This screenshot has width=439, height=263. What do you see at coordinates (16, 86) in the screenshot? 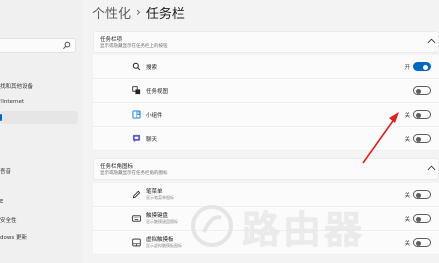
I see `sidebar-item-devices: 找和其他设备` at bounding box center [16, 86].